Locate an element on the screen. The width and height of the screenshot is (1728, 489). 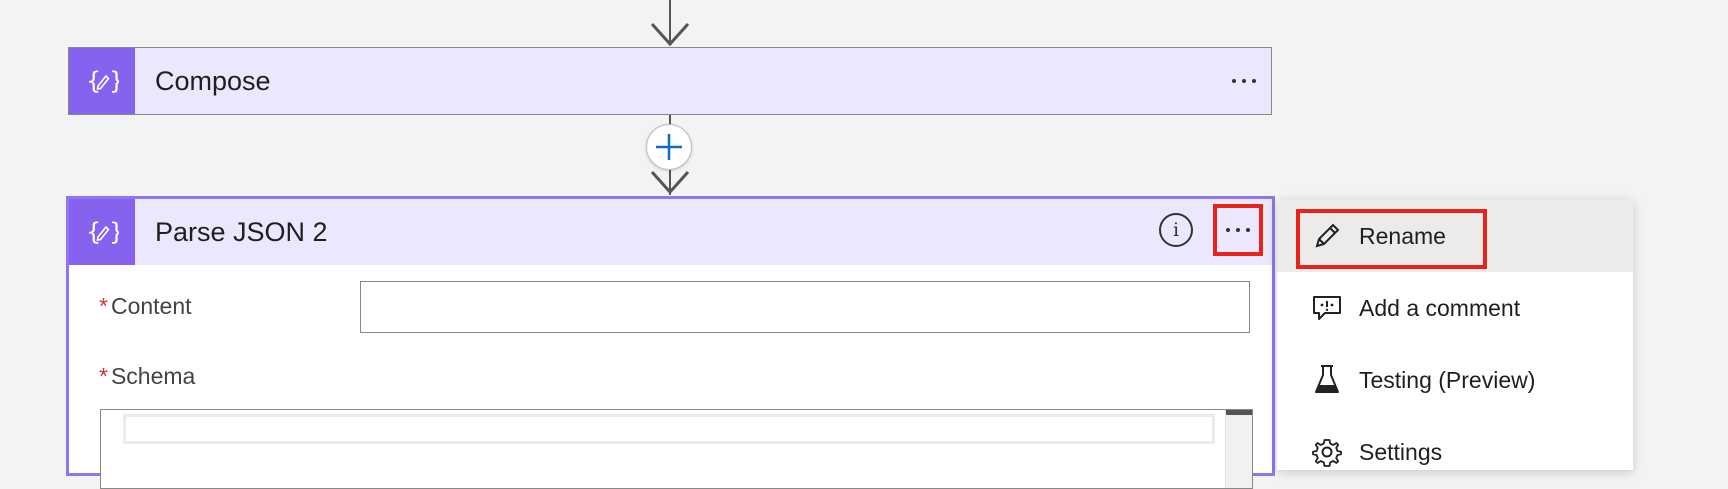
compose-action-card: { } Compose is located at coordinates (670, 81).